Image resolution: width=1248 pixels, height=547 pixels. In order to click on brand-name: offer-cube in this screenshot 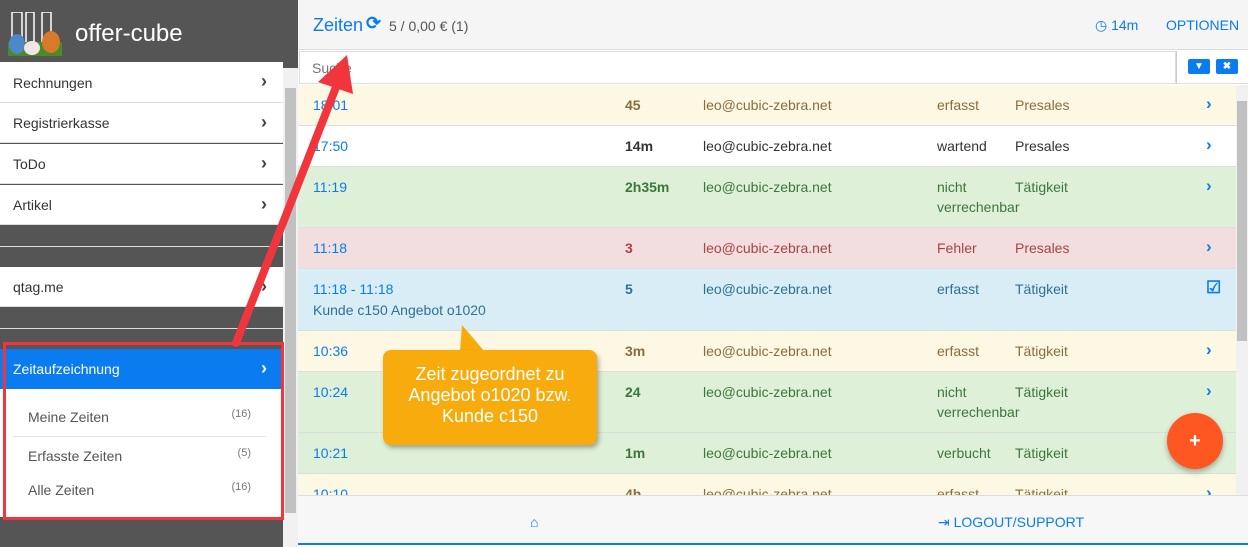, I will do `click(129, 33)`.